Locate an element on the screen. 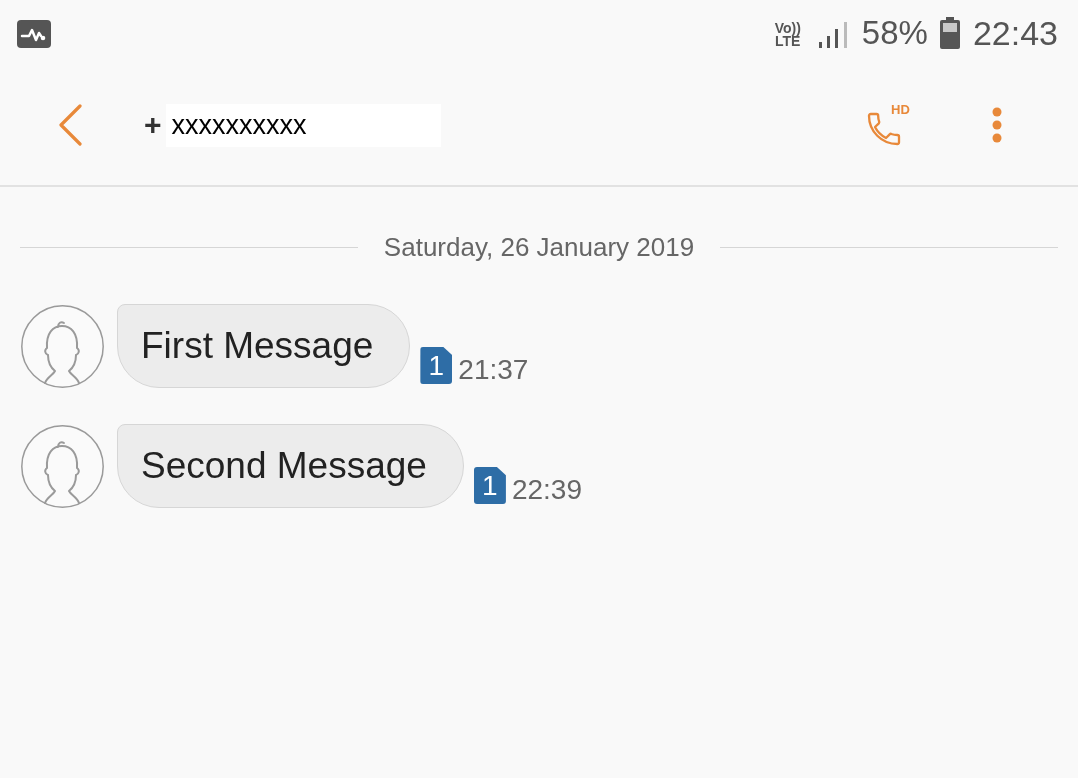 This screenshot has height=778, width=1078. battery-percent: 58% is located at coordinates (894, 32).